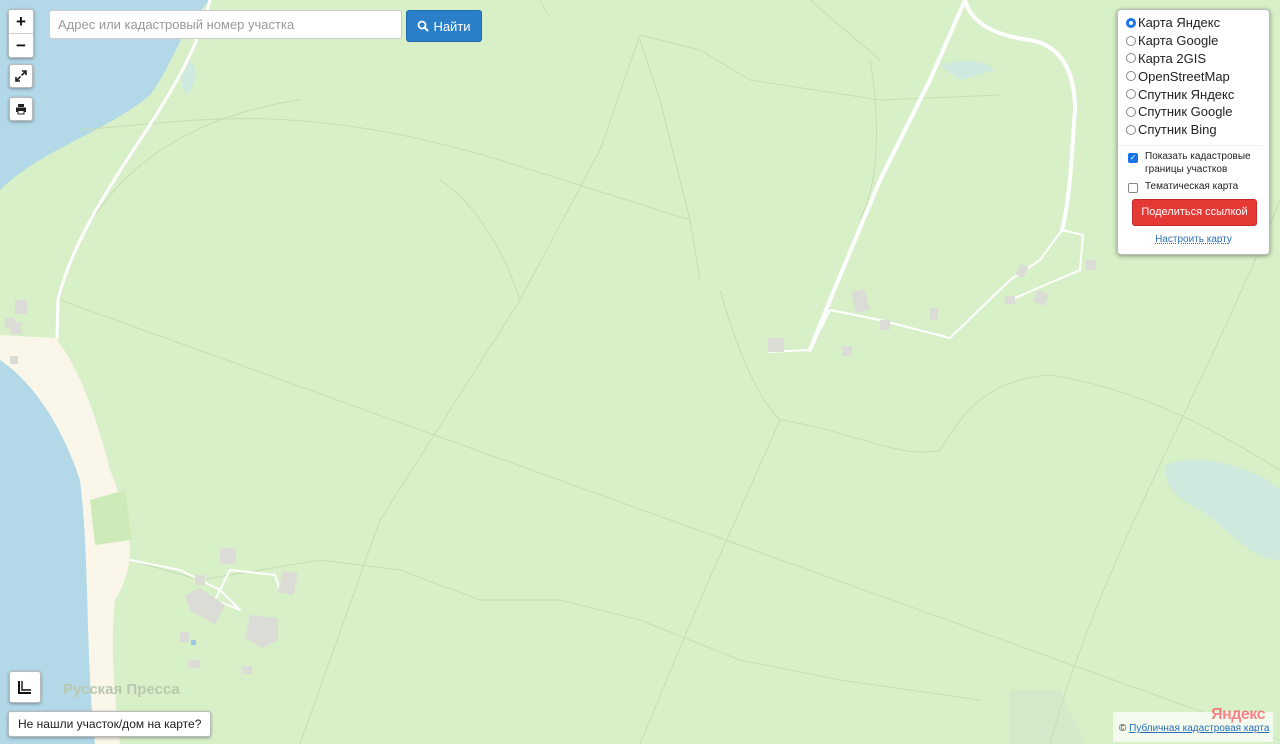 The width and height of the screenshot is (1280, 744). I want to click on thematic-map-label: Тематическая карта, so click(1192, 186).